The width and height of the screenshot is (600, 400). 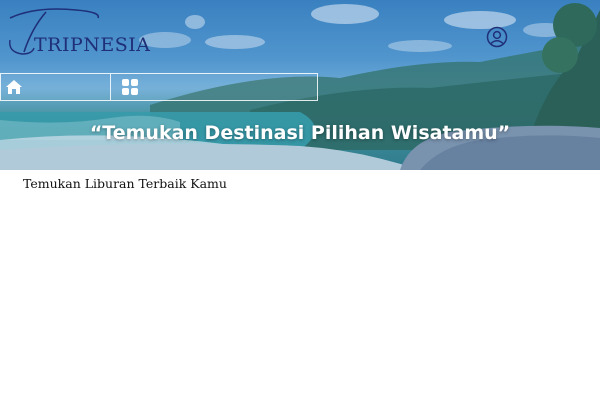 What do you see at coordinates (214, 87) in the screenshot?
I see `nav-categories` at bounding box center [214, 87].